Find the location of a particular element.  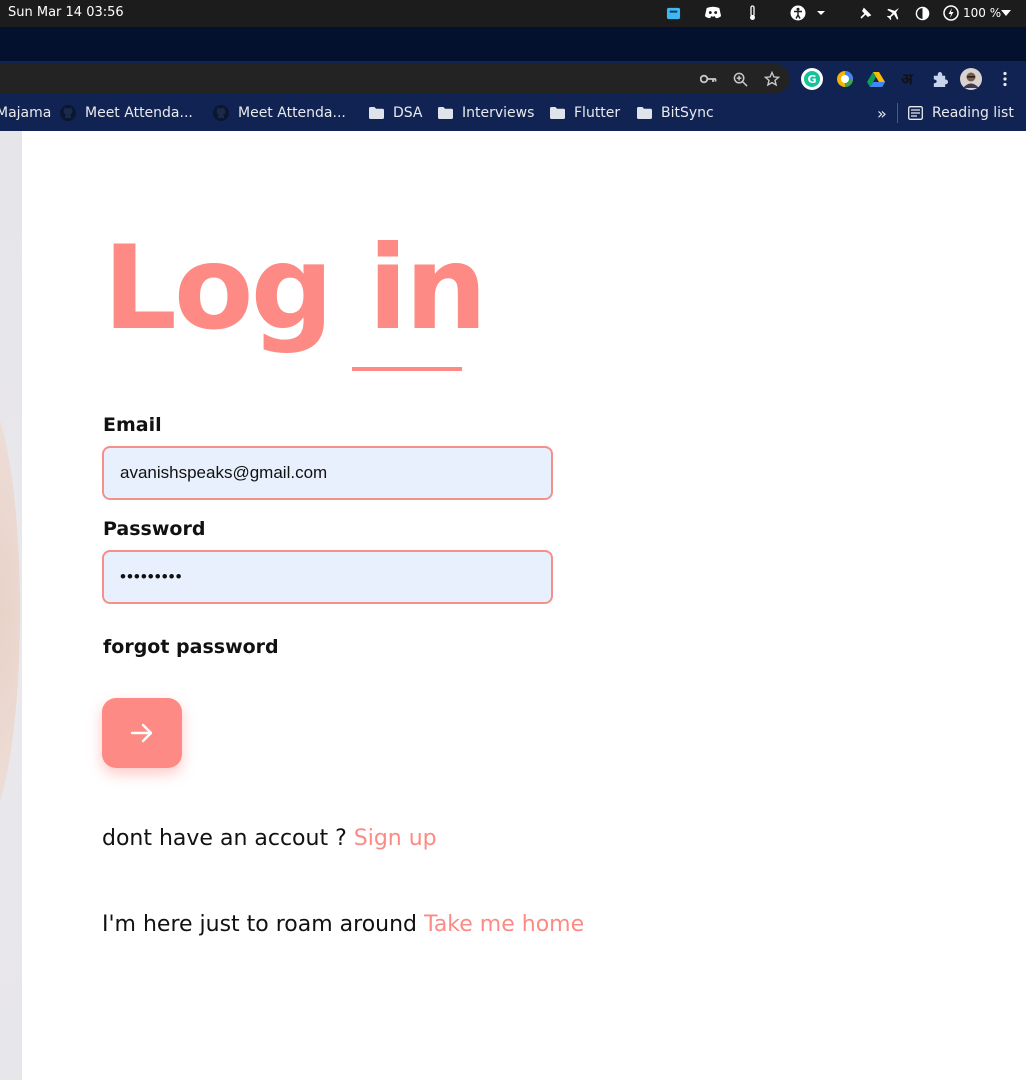

login-submit-button is located at coordinates (142, 733).